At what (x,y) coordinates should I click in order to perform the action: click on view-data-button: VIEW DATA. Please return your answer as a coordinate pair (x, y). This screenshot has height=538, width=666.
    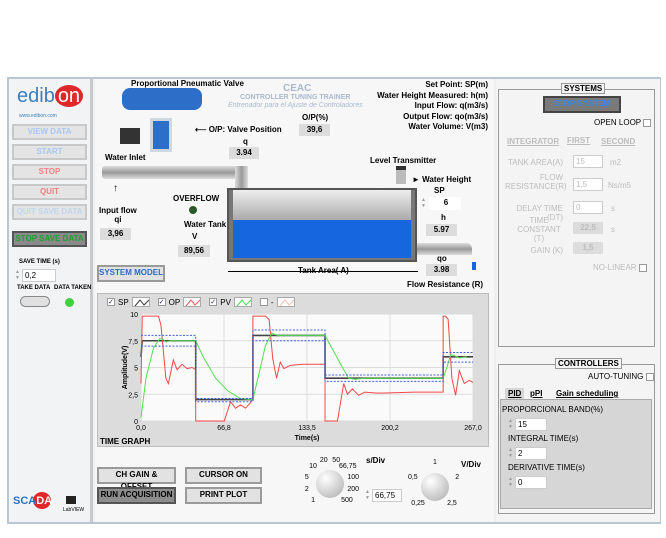
    Looking at the image, I should click on (49, 132).